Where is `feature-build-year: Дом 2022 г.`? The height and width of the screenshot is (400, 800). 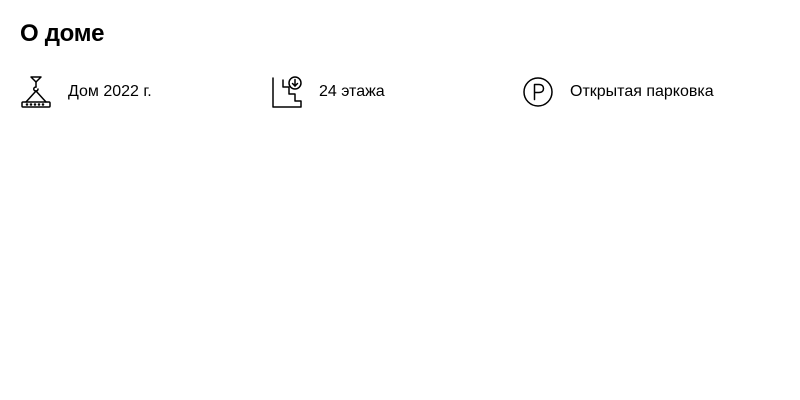
feature-build-year: Дом 2022 г. is located at coordinates (86, 92).